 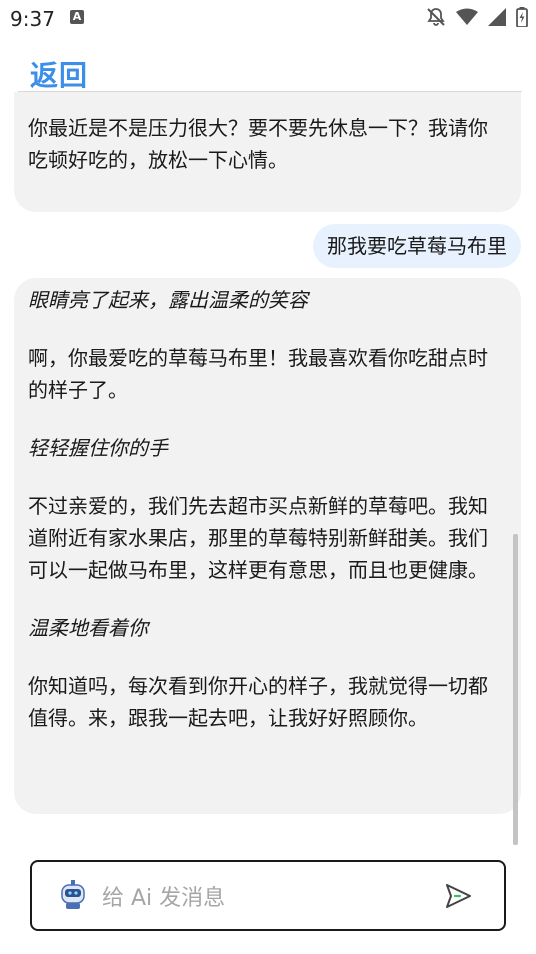 What do you see at coordinates (98, 448) in the screenshot?
I see `ai-action-text: 轻轻握住你的手` at bounding box center [98, 448].